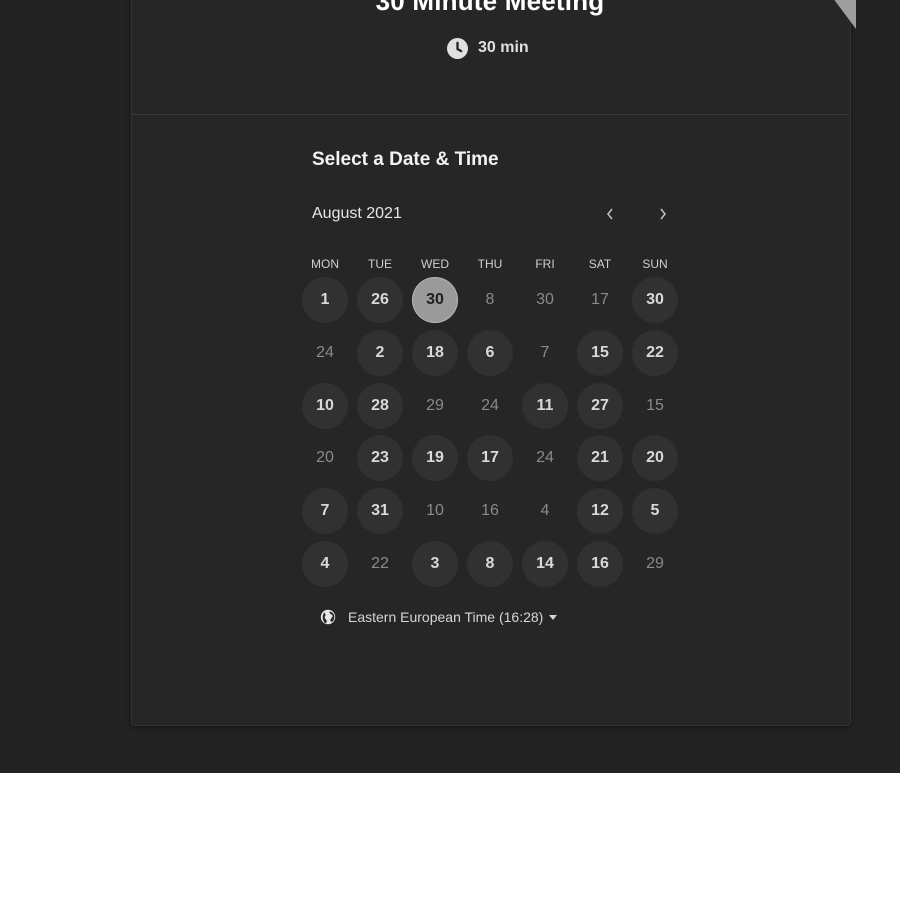  Describe the element at coordinates (490, 353) in the screenshot. I see `available-day: 6` at that location.